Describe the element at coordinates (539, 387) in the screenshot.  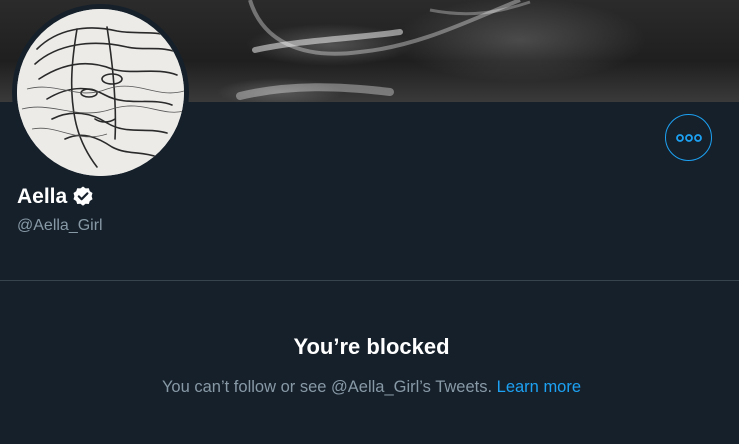
I see `learn-more-link: Learn more` at that location.